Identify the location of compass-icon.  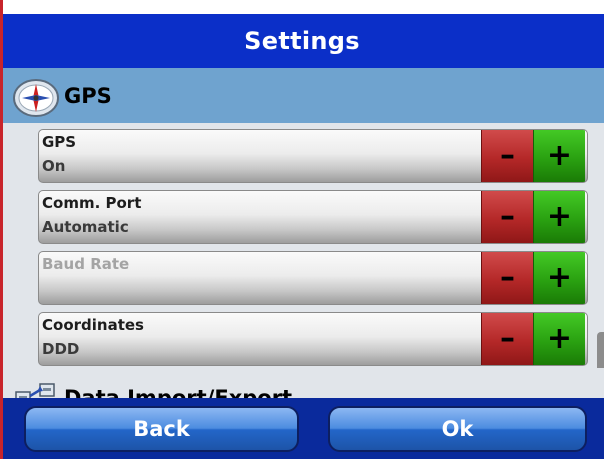
(36, 97).